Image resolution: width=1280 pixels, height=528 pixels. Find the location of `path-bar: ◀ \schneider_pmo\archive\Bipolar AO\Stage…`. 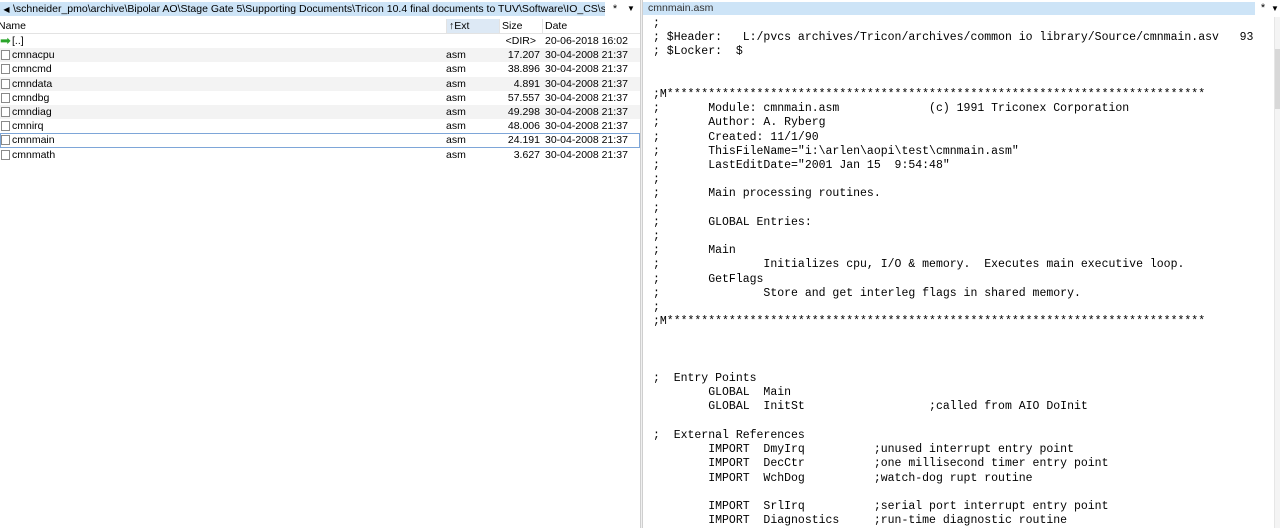

path-bar: ◀ \schneider_pmo\archive\Bipolar AO\Stage… is located at coordinates (320, 9).